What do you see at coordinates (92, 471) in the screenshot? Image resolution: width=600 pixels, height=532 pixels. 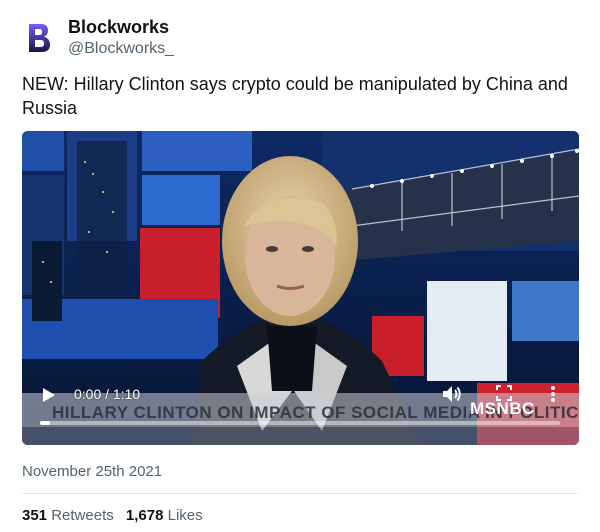 I see `tweet-date: November 25th 2021` at bounding box center [92, 471].